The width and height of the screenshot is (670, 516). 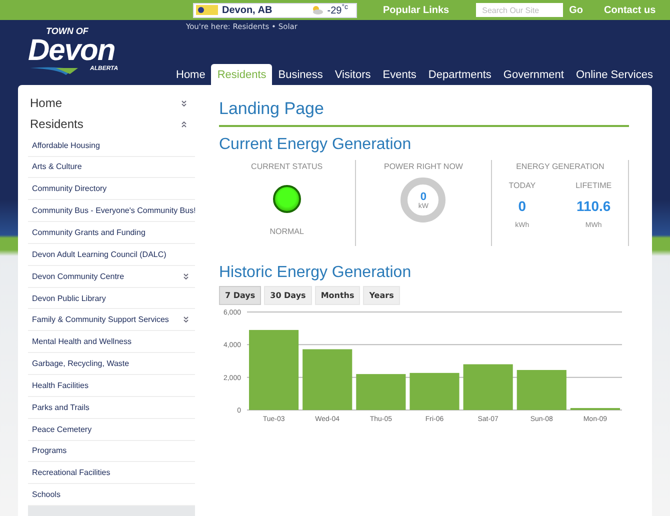 What do you see at coordinates (423, 166) in the screenshot?
I see `stat-label: POWER RIGHT NOW` at bounding box center [423, 166].